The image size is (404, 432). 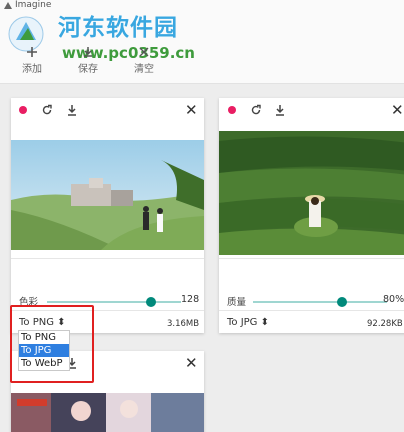 I want to click on format-select: To JPG ⬍, so click(x=248, y=322).